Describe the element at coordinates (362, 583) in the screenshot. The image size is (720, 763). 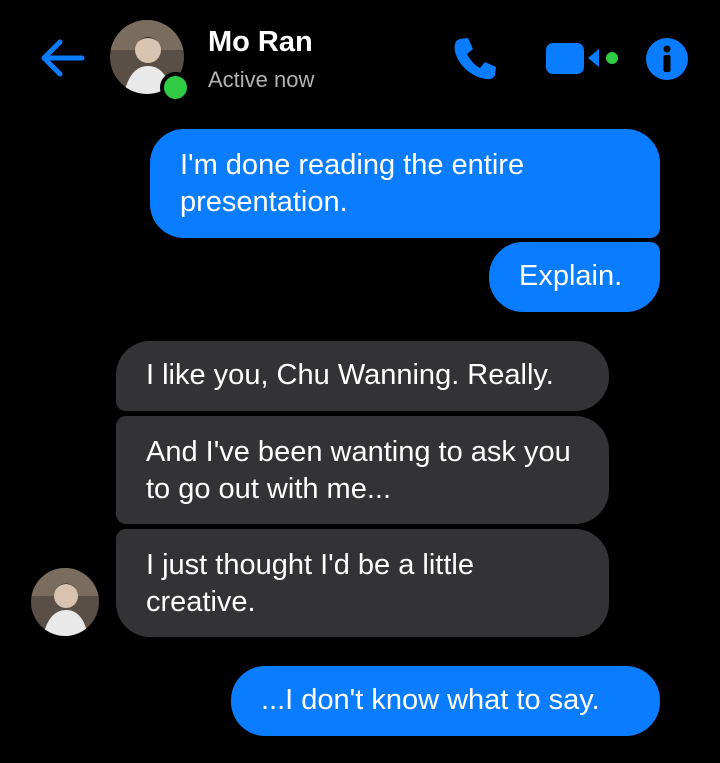
I see `message-bubble-incoming: I just thought I'd be a little creative.` at that location.